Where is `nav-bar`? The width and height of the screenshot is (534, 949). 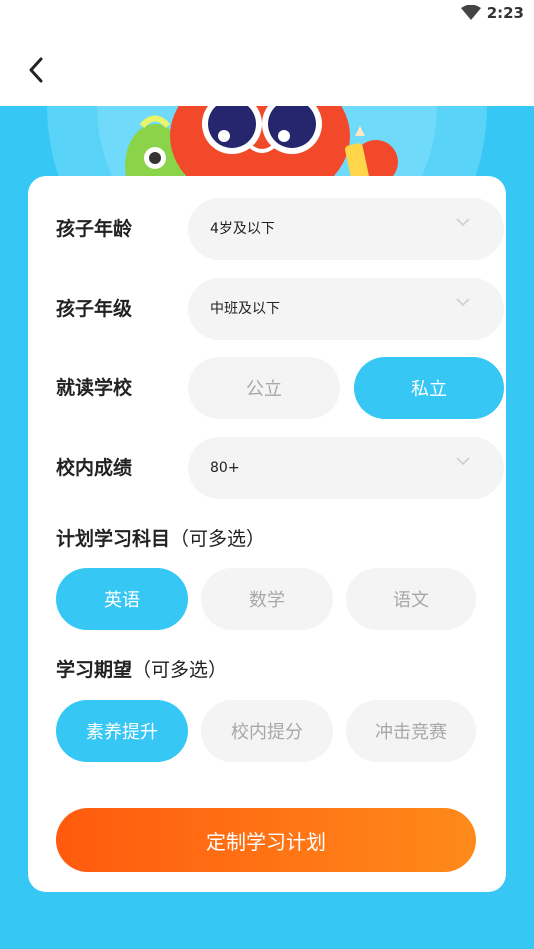
nav-bar is located at coordinates (267, 67).